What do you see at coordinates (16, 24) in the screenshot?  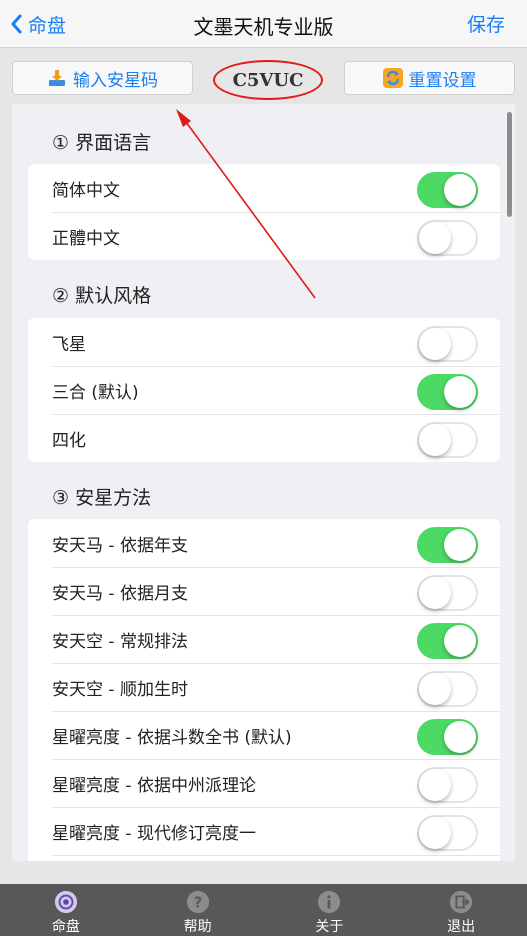 I see `chevron-left-icon` at bounding box center [16, 24].